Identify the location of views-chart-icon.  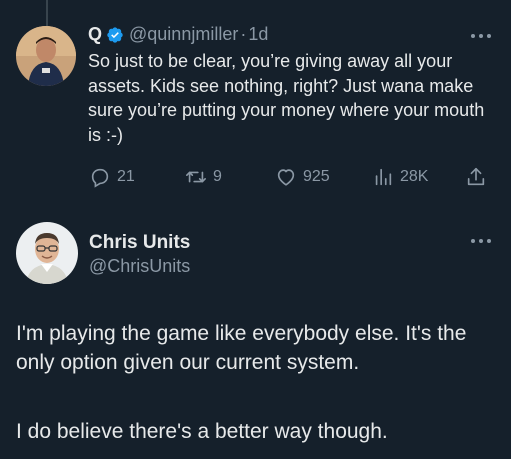
(386, 177).